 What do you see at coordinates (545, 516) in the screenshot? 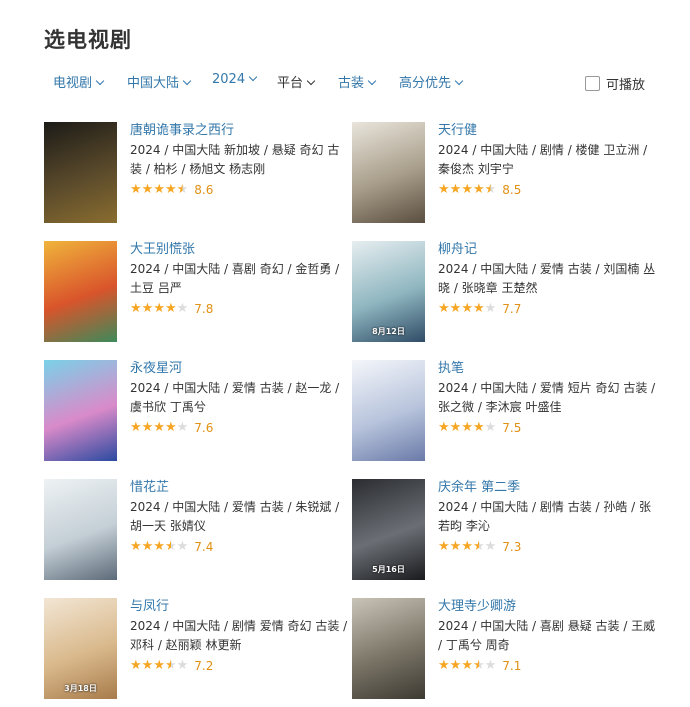
I see `show-meta: 2024 / 中国大陆 / 剧情 古装 / 孙皓 / 张若昀 李沁` at bounding box center [545, 516].